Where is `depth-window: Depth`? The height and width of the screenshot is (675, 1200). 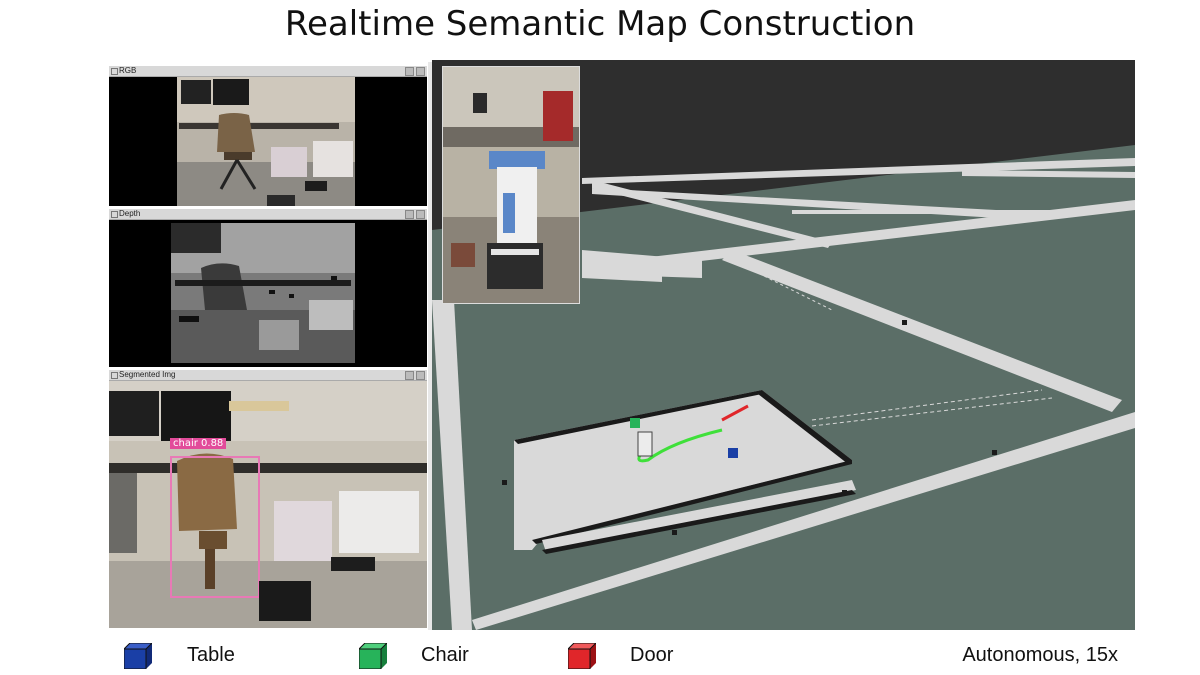 depth-window: Depth is located at coordinates (268, 288).